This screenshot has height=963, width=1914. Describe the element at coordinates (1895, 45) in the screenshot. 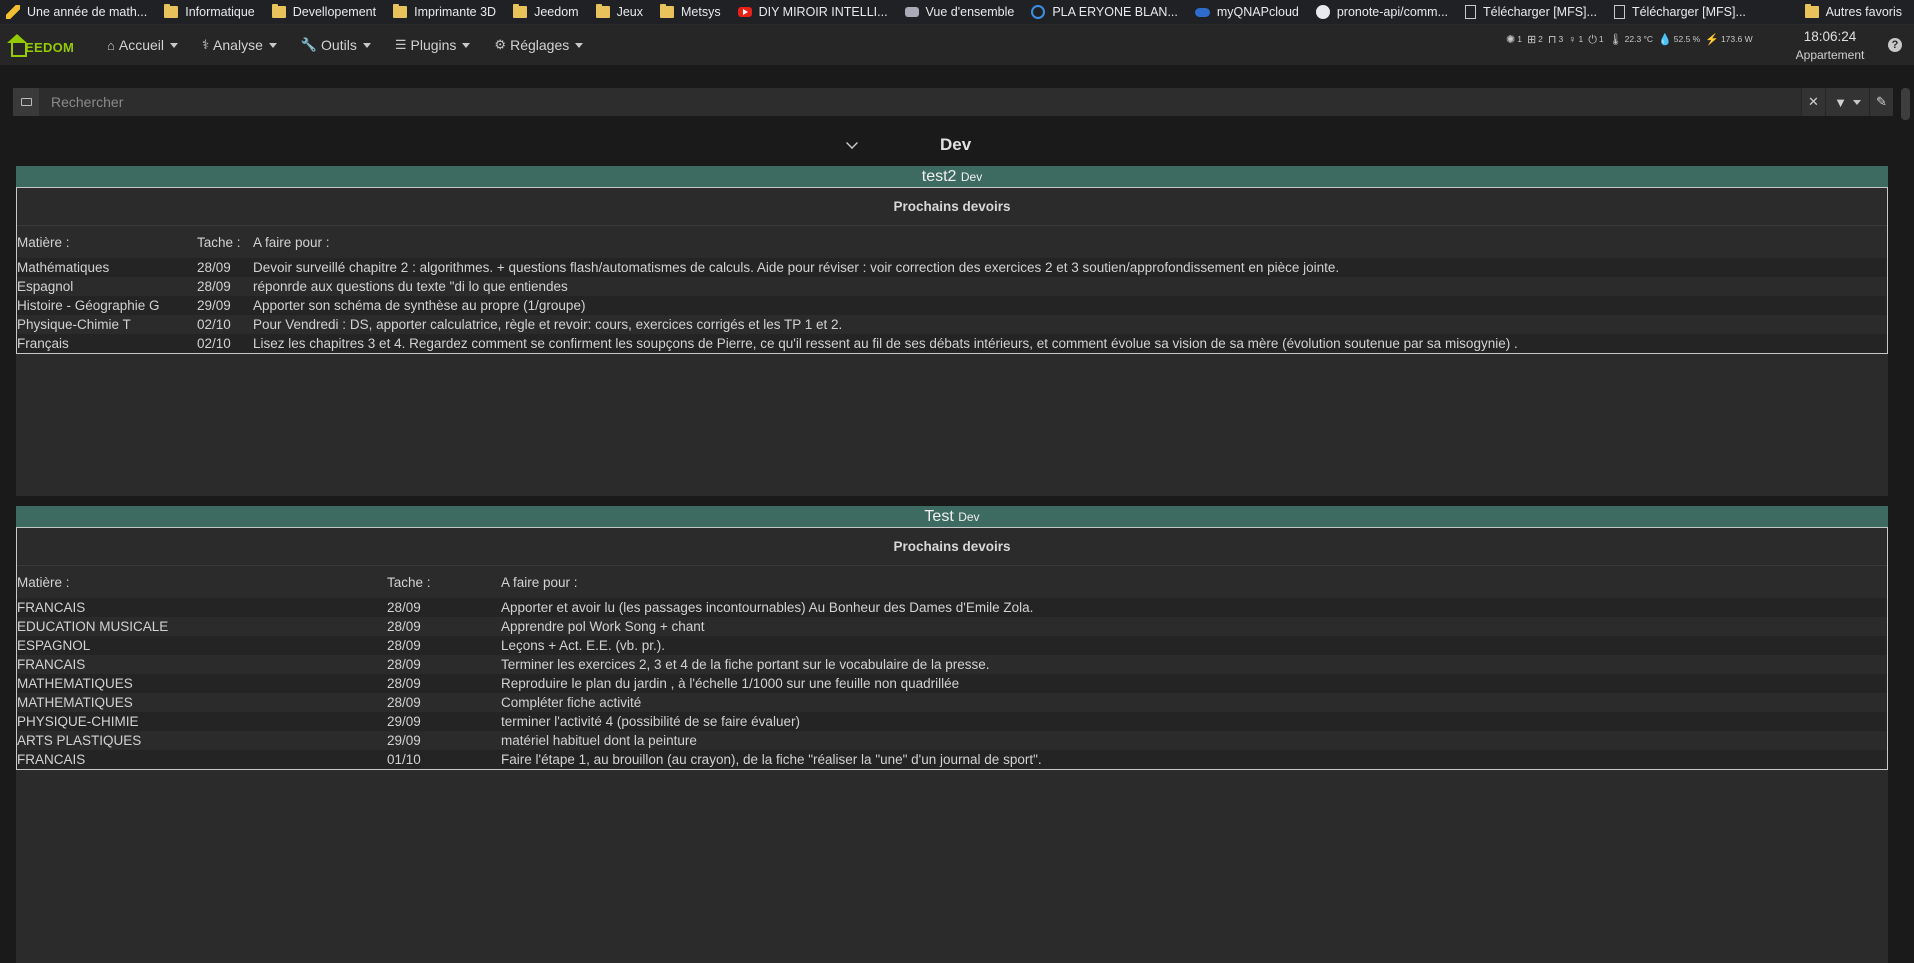

I see `help-icon: ?` at that location.